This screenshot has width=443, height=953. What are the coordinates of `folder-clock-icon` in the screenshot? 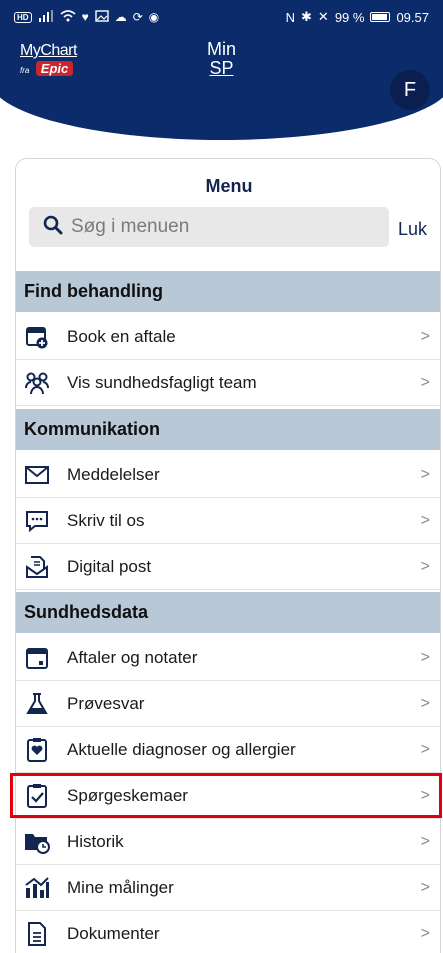 It's located at (37, 842).